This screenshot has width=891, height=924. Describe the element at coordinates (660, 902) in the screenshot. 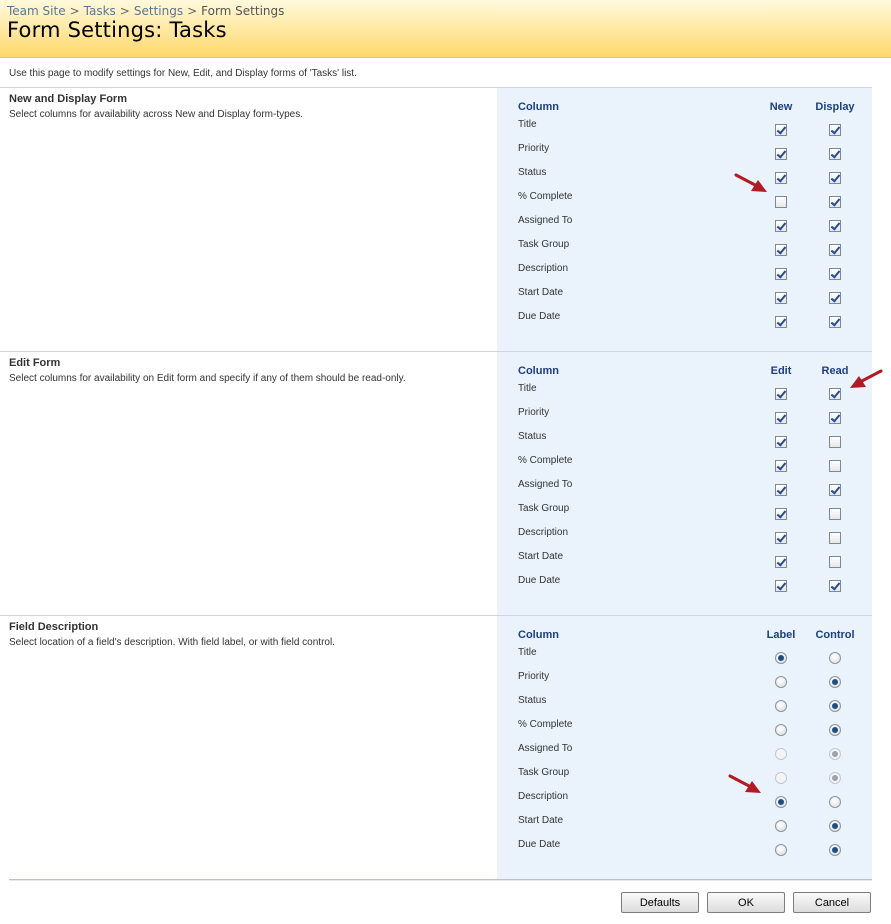

I see `defaults-button: Defaults` at that location.